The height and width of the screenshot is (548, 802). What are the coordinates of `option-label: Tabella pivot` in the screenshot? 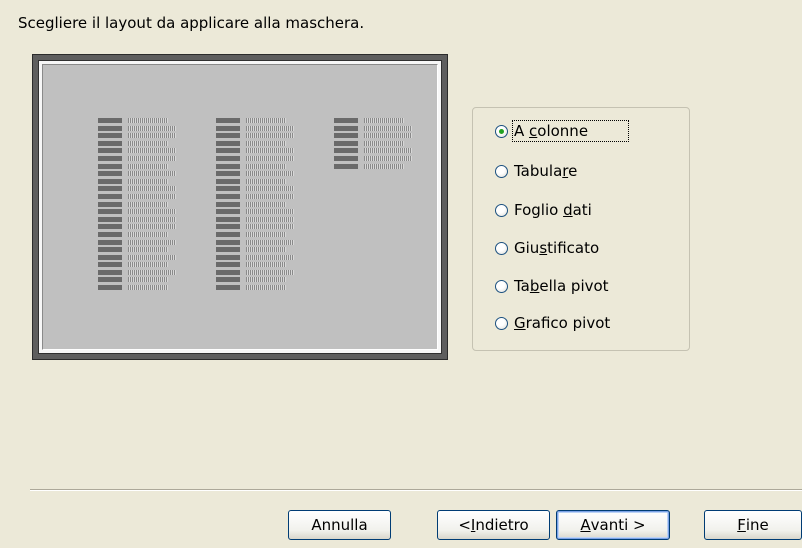 It's located at (561, 286).